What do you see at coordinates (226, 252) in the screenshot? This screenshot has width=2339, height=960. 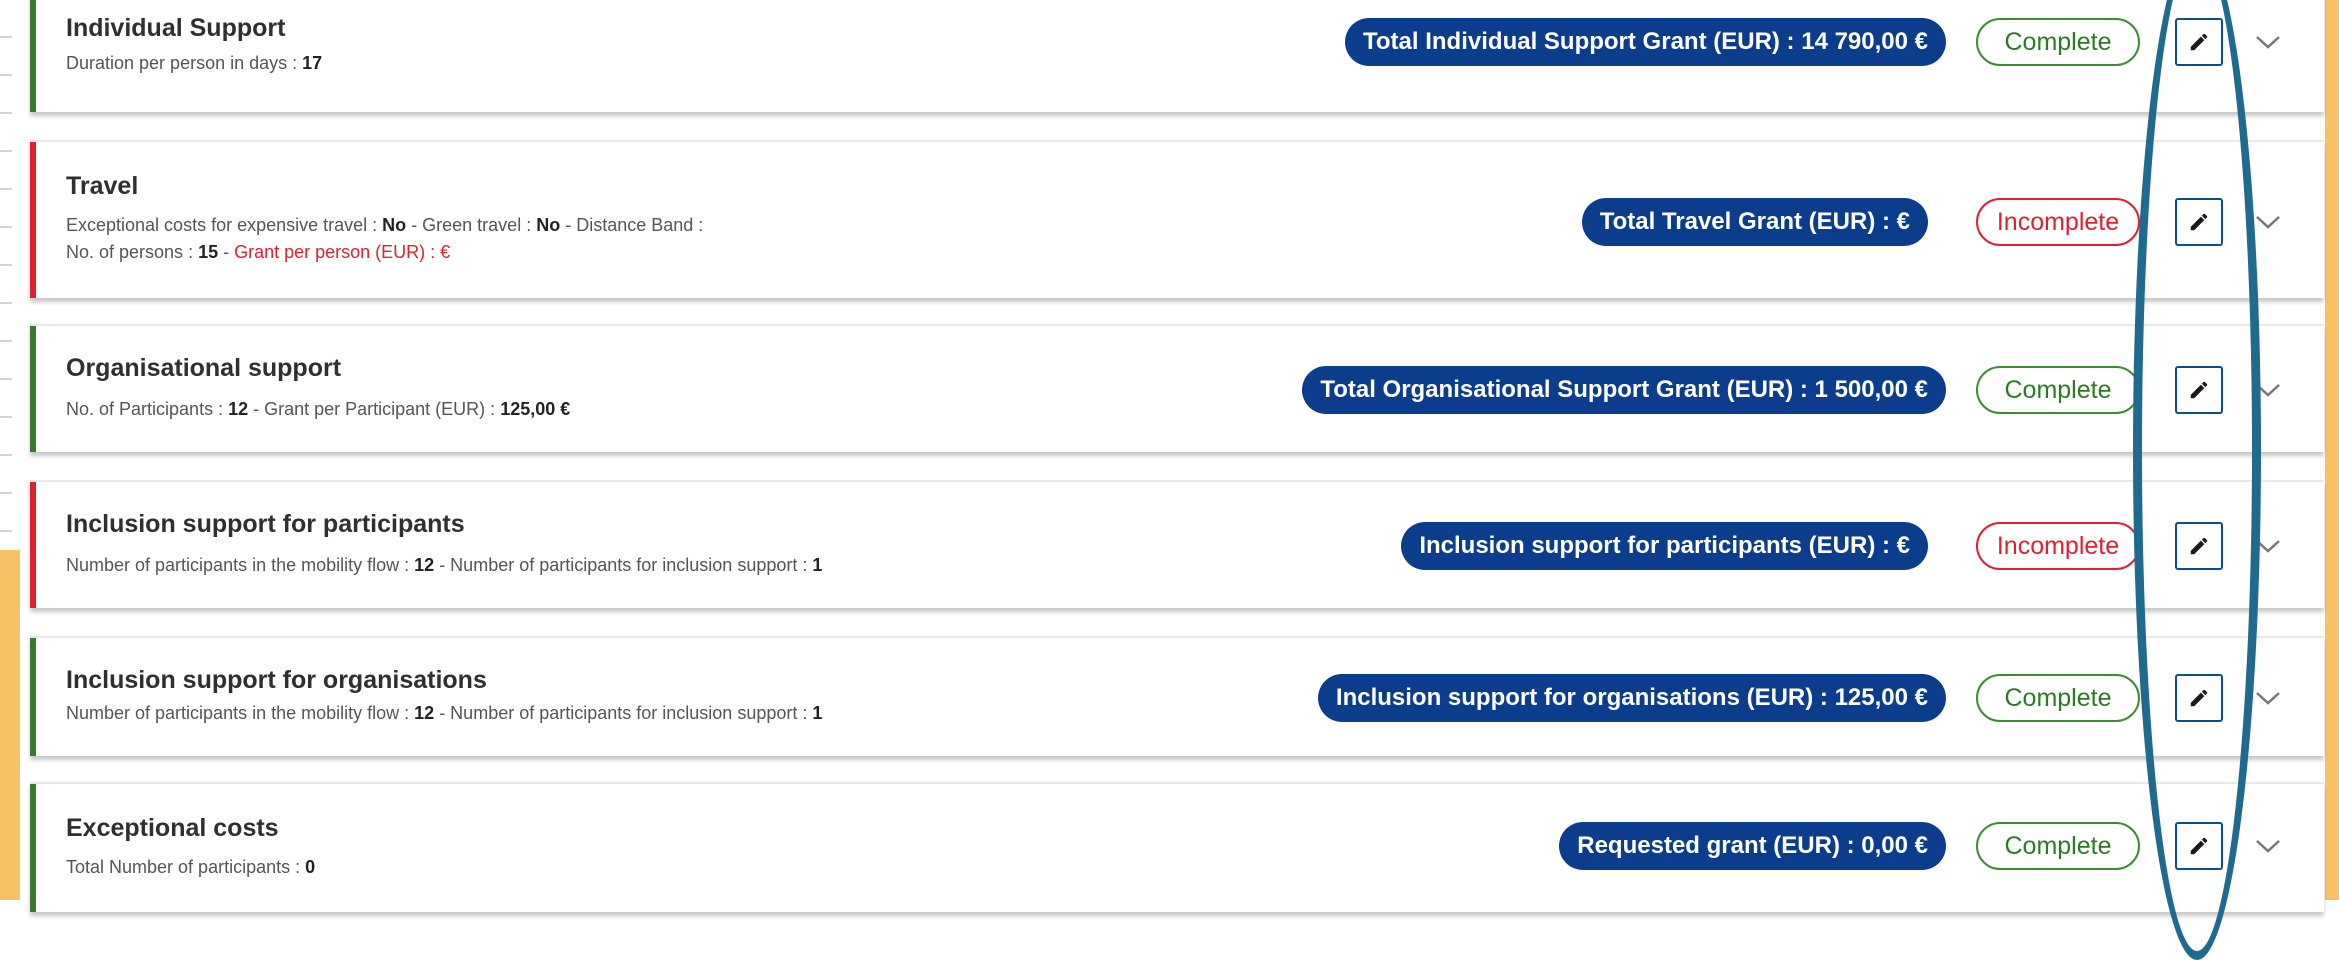 I see `detail-label: -` at bounding box center [226, 252].